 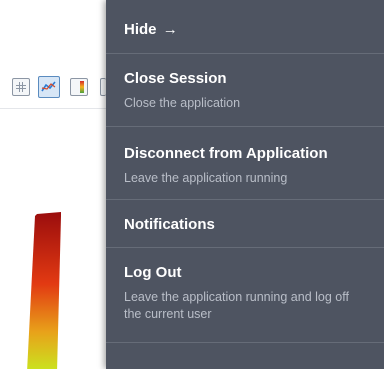 I want to click on menu-empty-item, so click(x=245, y=356).